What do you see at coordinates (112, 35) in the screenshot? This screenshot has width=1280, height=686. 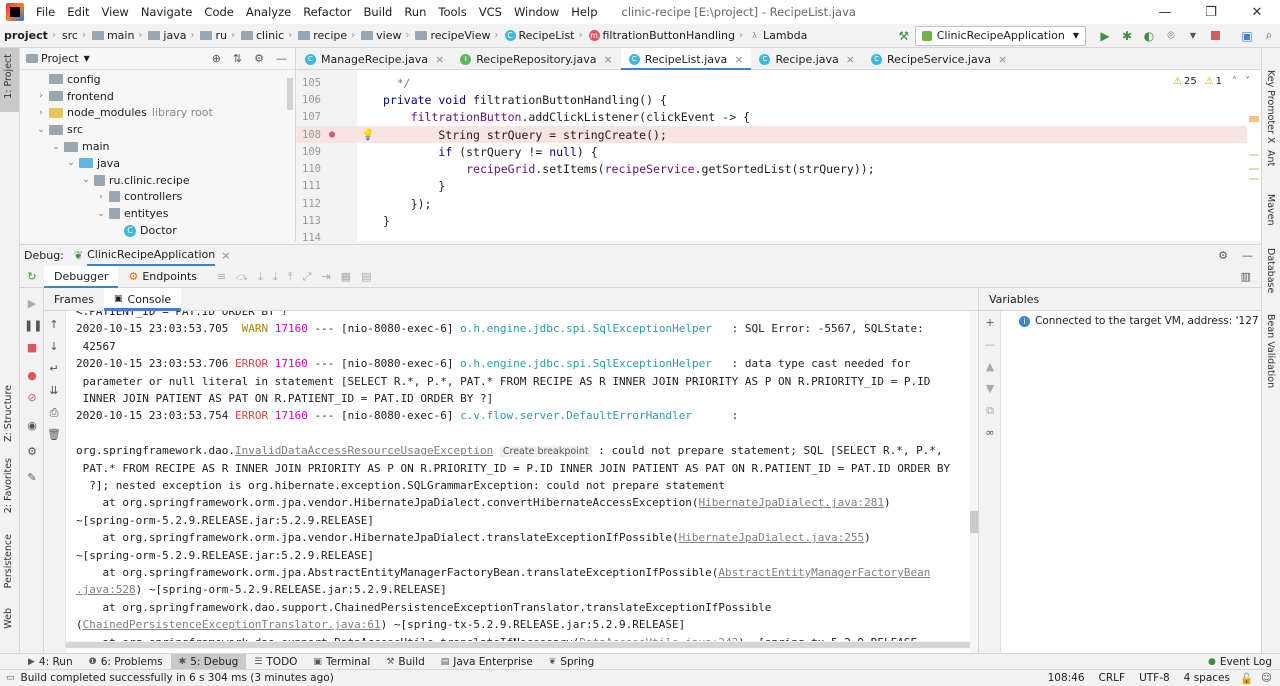 I see `breadcrumb-item: main` at bounding box center [112, 35].